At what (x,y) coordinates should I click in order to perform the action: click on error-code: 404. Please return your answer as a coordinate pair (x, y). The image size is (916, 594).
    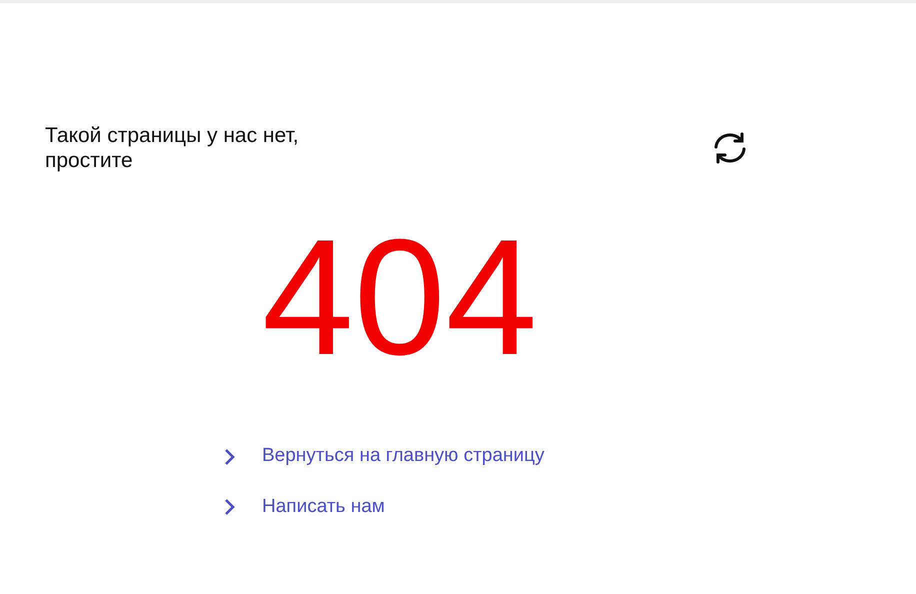
    Looking at the image, I should click on (399, 297).